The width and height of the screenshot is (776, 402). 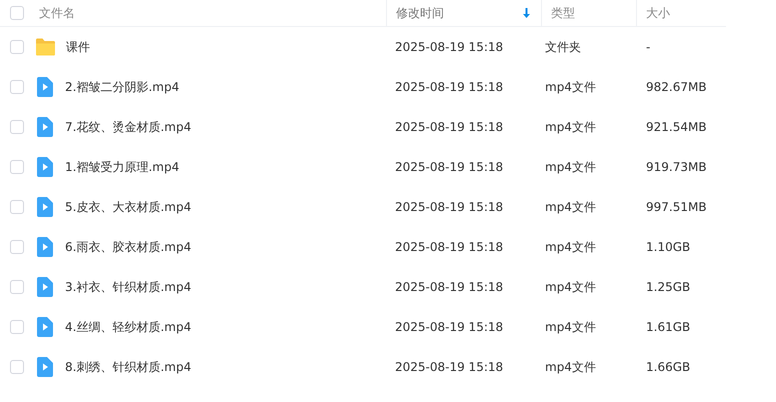 What do you see at coordinates (668, 327) in the screenshot?
I see `file-size: 1.61GB` at bounding box center [668, 327].